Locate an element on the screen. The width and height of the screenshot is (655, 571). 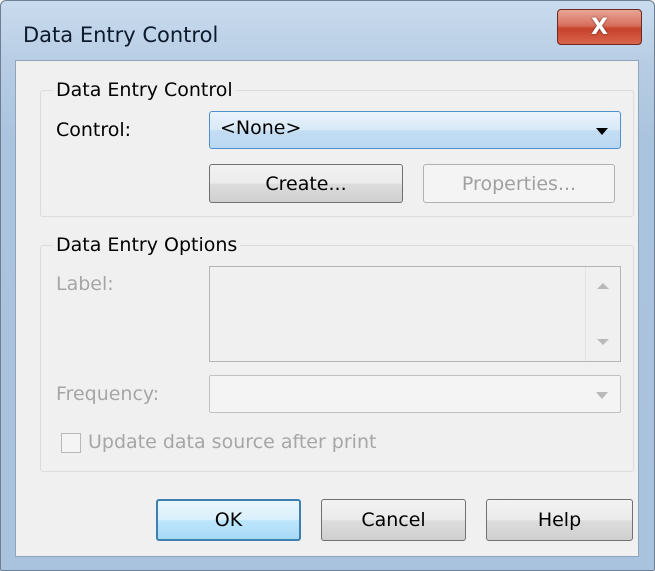
cancel-button-label: Cancel is located at coordinates (393, 520).